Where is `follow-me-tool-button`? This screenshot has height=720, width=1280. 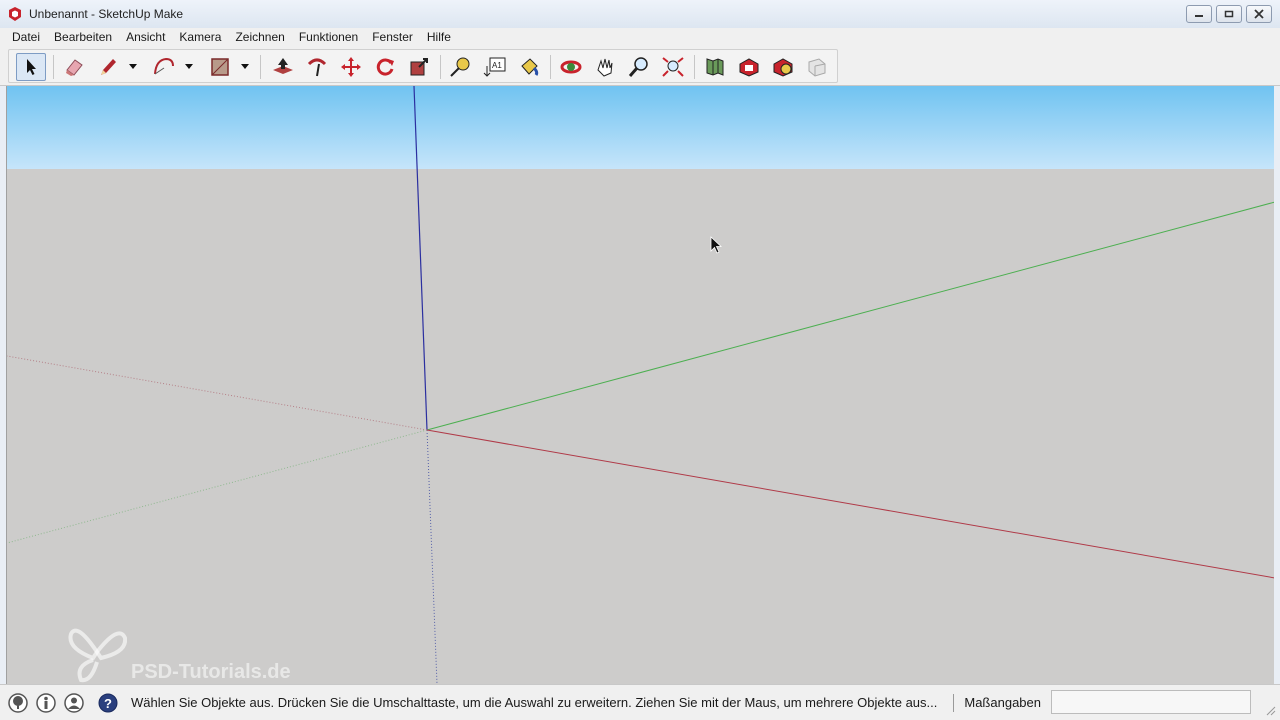 follow-me-tool-button is located at coordinates (317, 67).